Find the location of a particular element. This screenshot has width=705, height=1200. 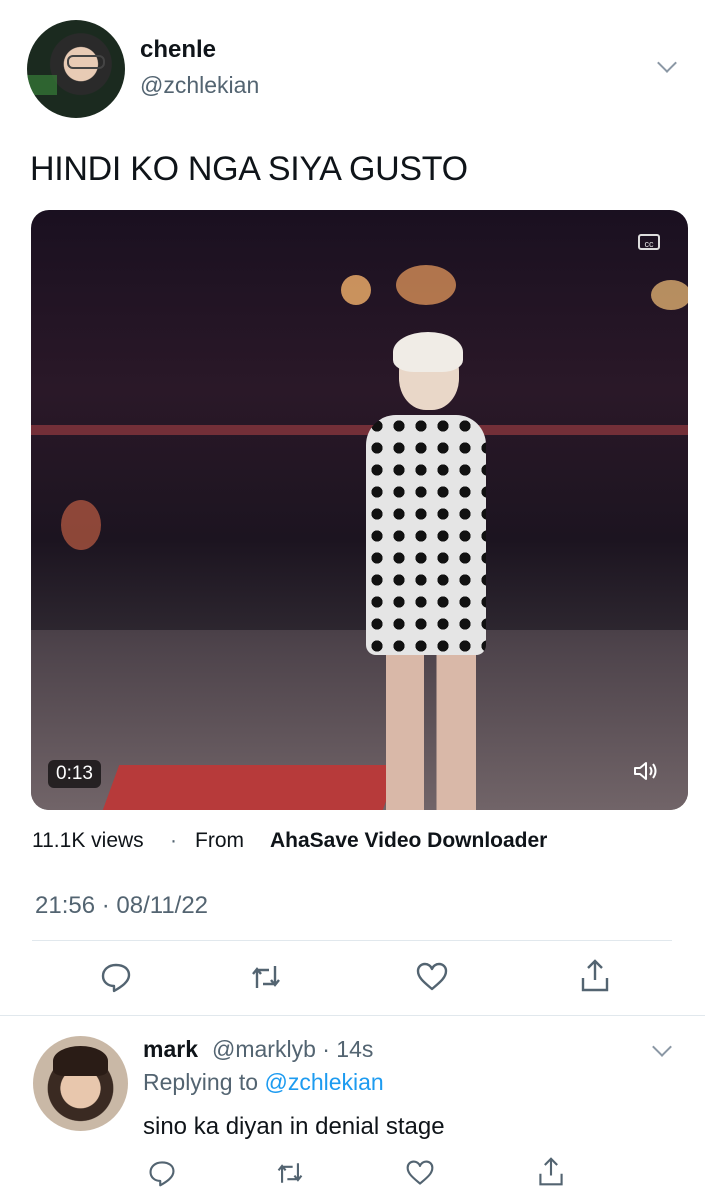

performer-hair is located at coordinates (428, 352).